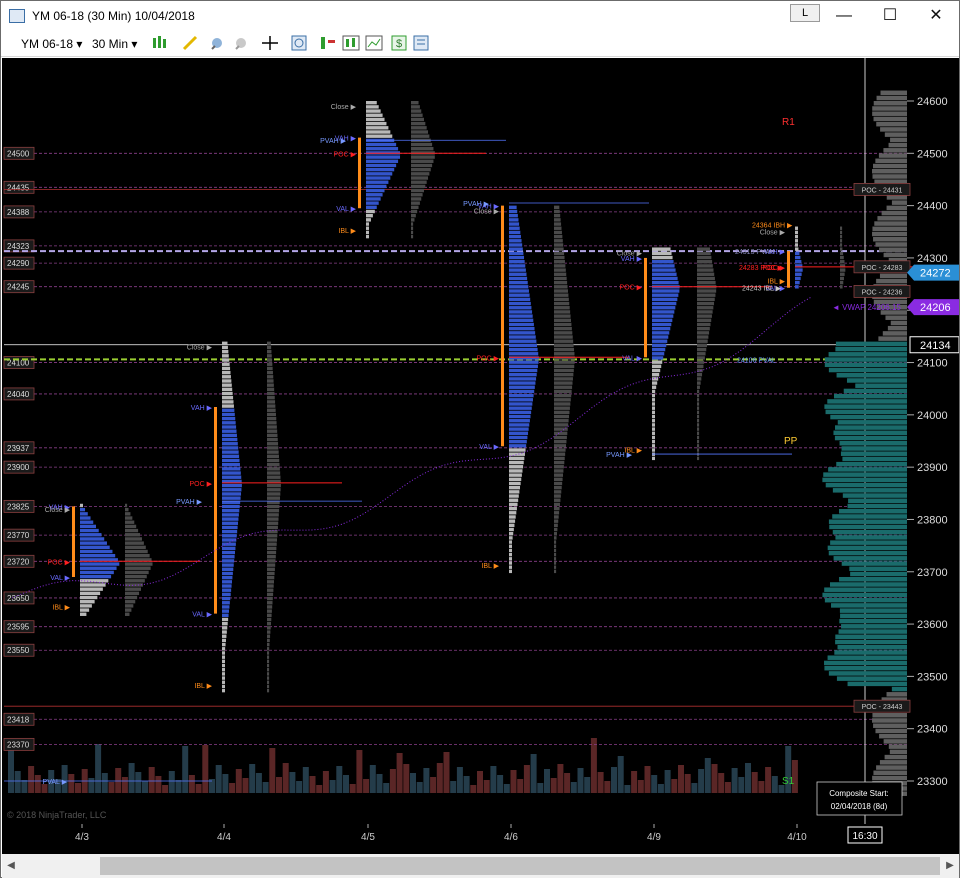 The width and height of the screenshot is (960, 878). What do you see at coordinates (374, 43) in the screenshot?
I see `chart-trader-icon` at bounding box center [374, 43].